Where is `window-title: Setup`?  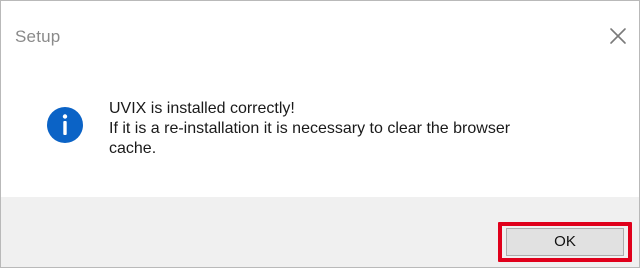
window-title: Setup is located at coordinates (38, 36).